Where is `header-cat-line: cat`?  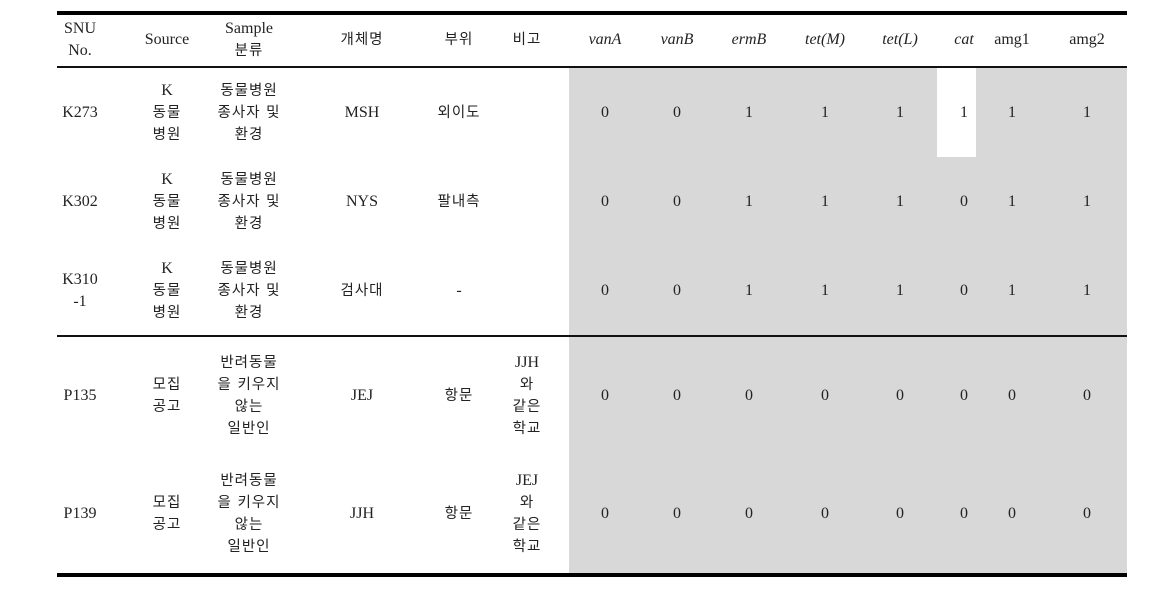 header-cat-line: cat is located at coordinates (964, 39).